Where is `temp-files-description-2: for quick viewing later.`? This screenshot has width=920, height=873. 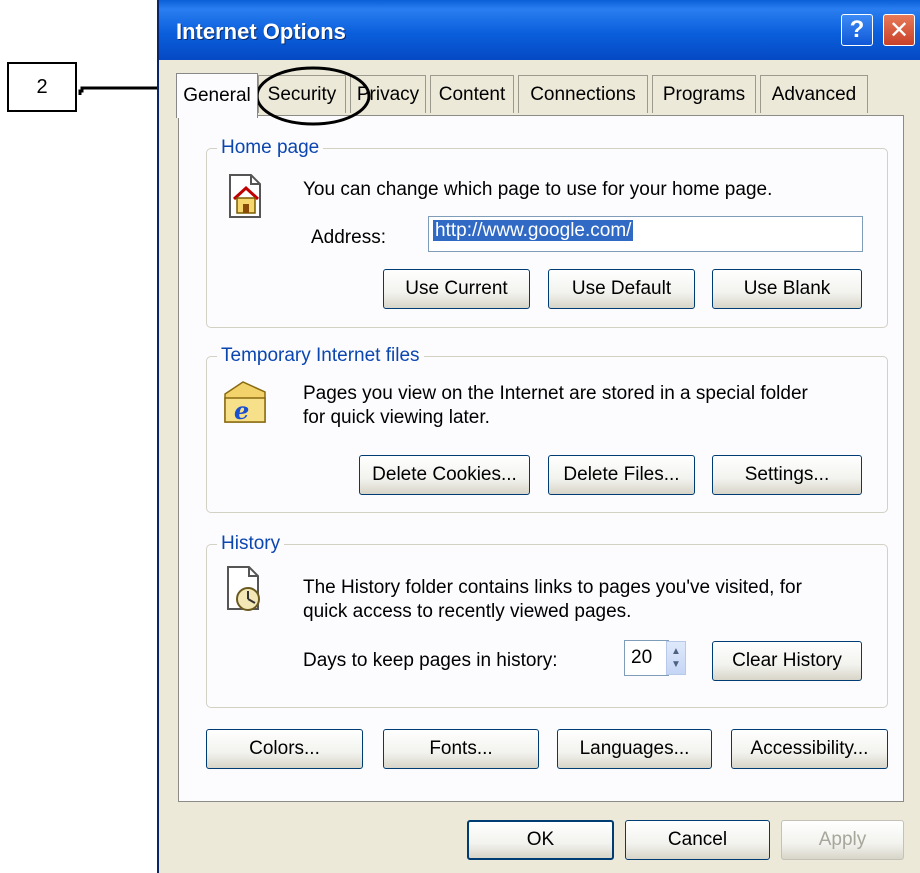 temp-files-description-2: for quick viewing later. is located at coordinates (396, 417).